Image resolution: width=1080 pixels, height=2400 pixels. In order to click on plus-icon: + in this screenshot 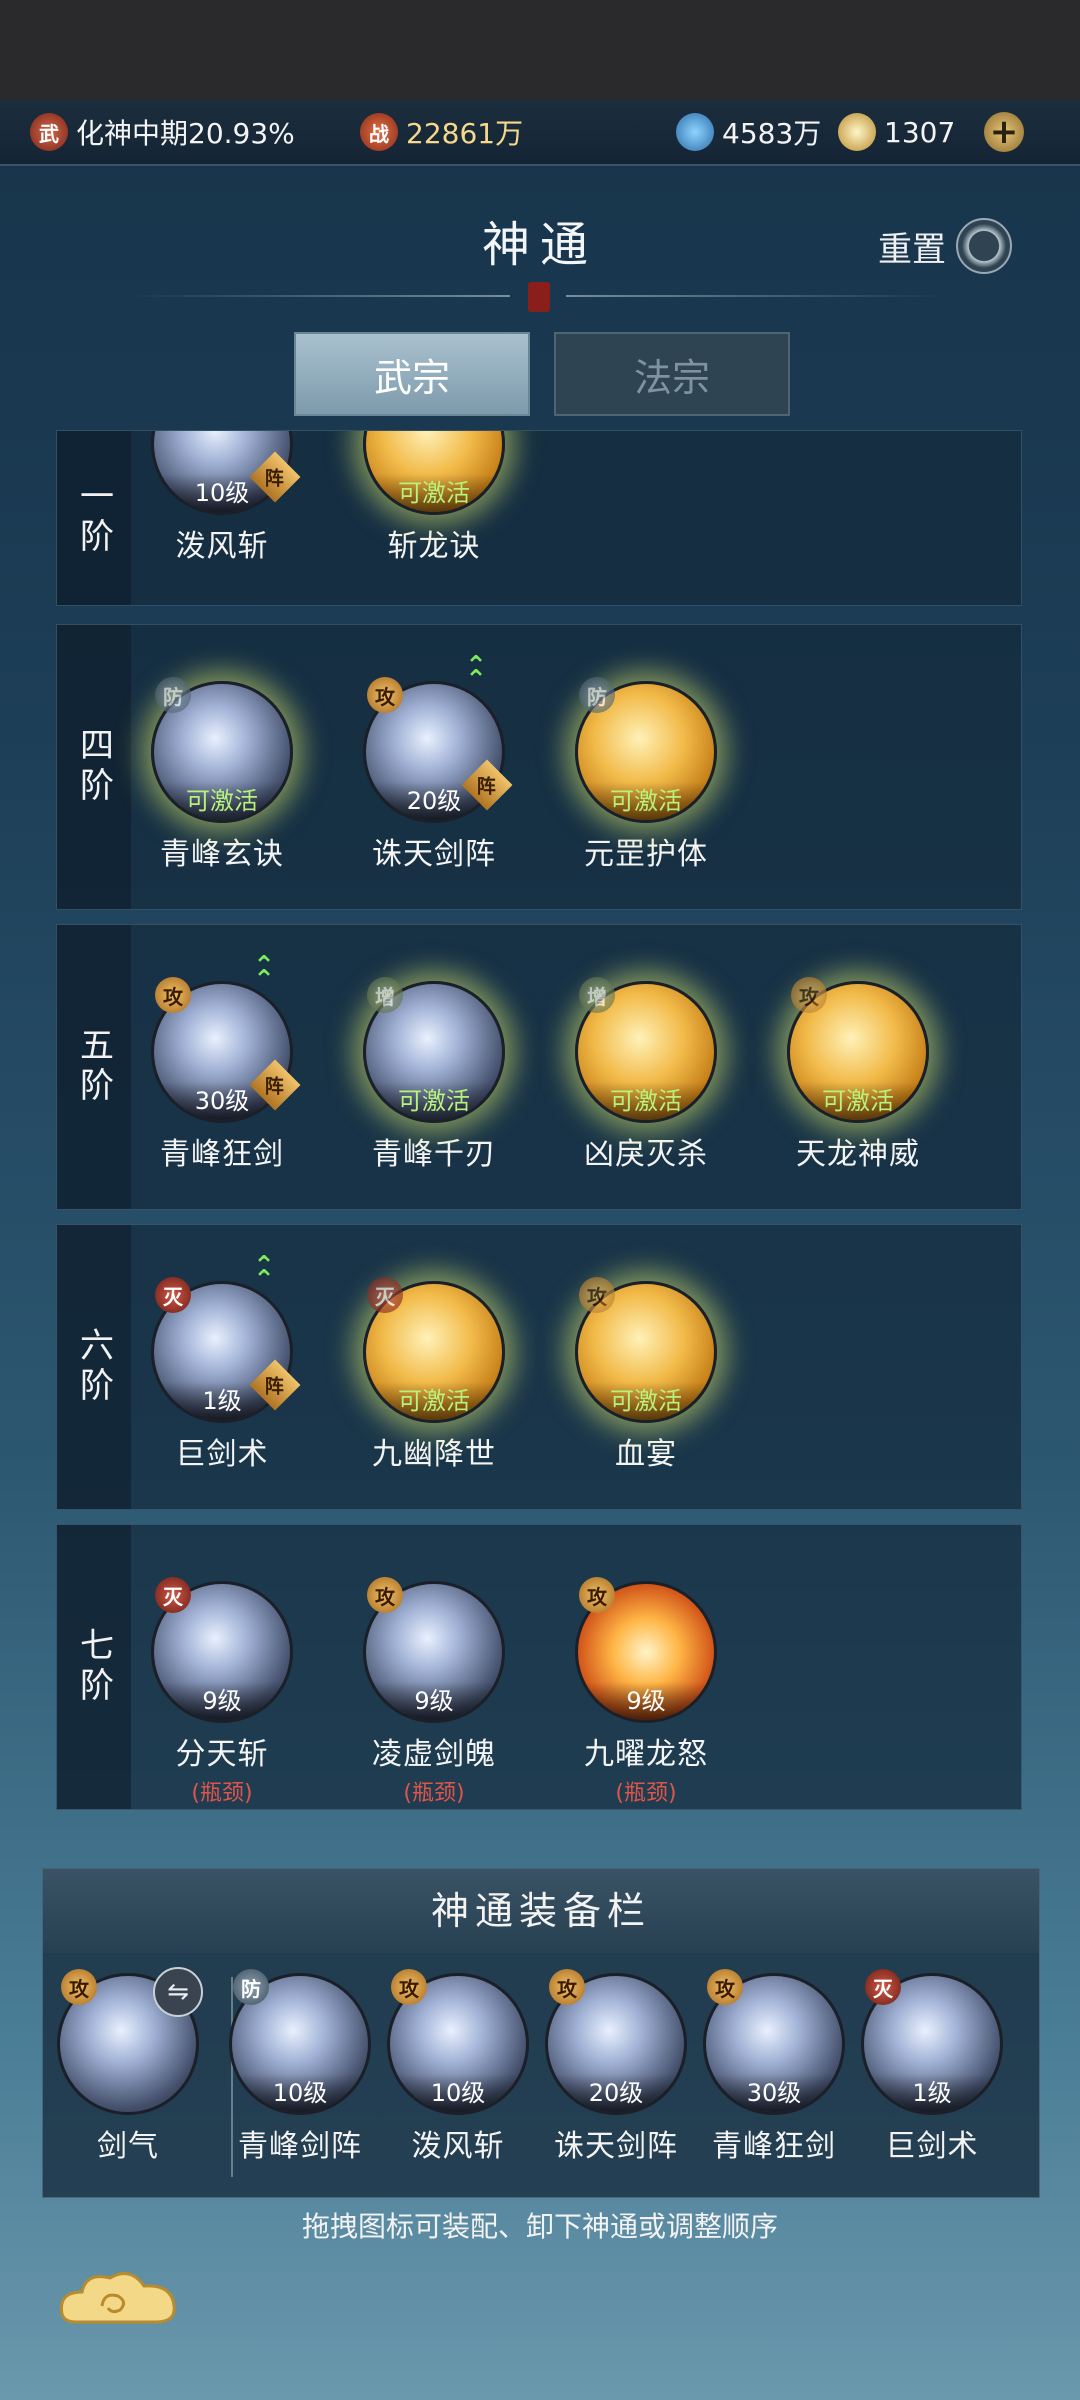, I will do `click(1004, 132)`.